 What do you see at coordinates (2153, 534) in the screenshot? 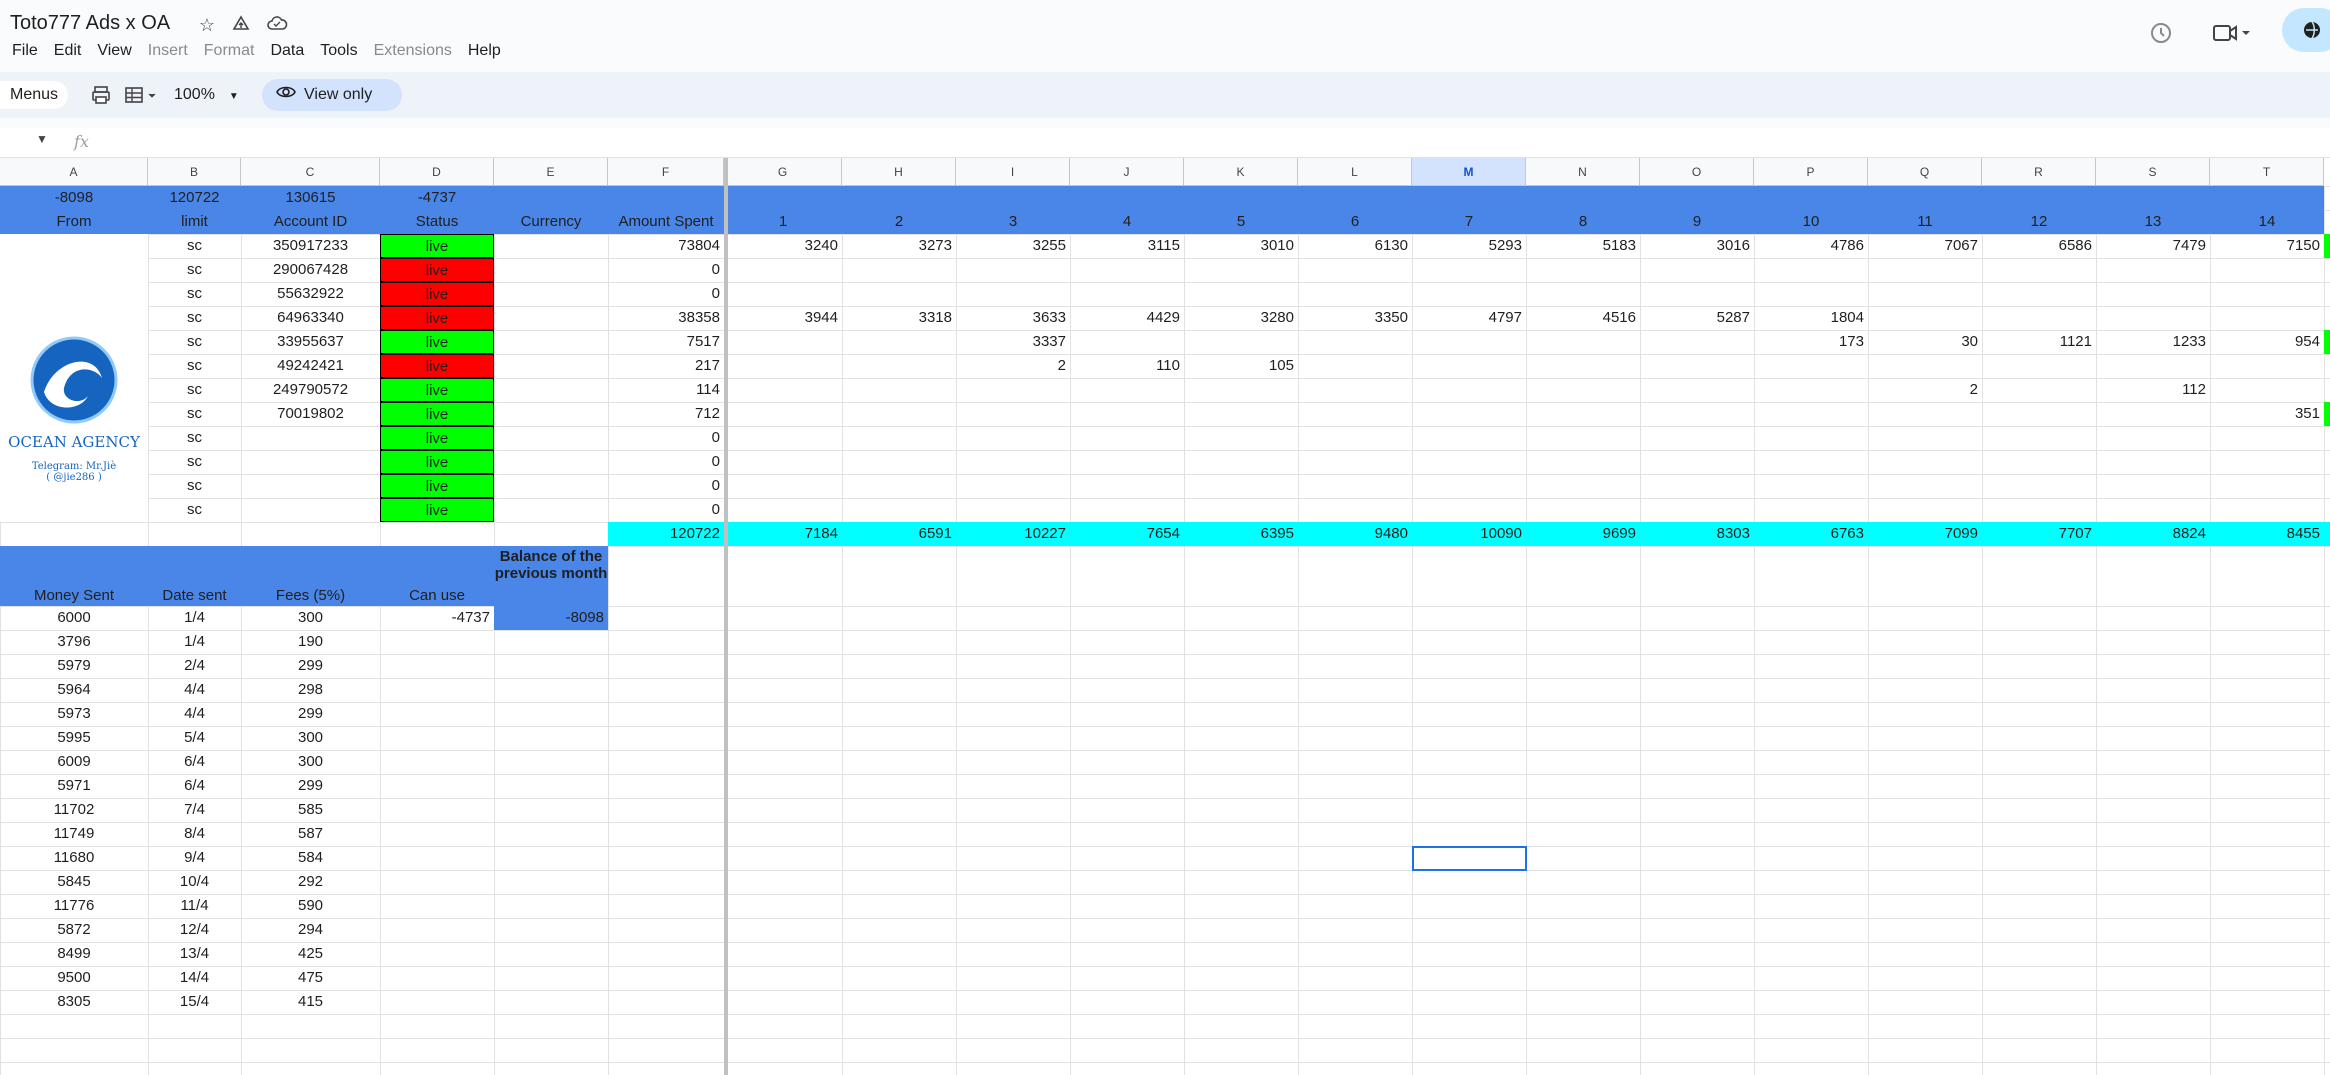
I see `total-day: 8824` at bounding box center [2153, 534].